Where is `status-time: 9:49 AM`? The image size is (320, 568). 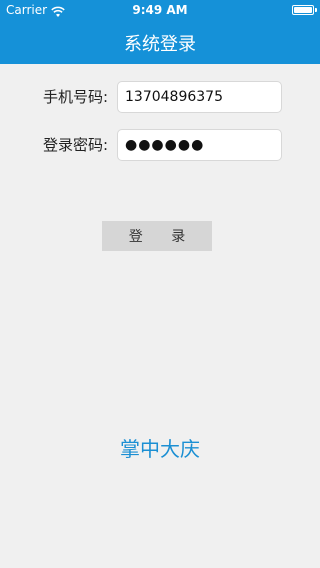 status-time: 9:49 AM is located at coordinates (160, 10).